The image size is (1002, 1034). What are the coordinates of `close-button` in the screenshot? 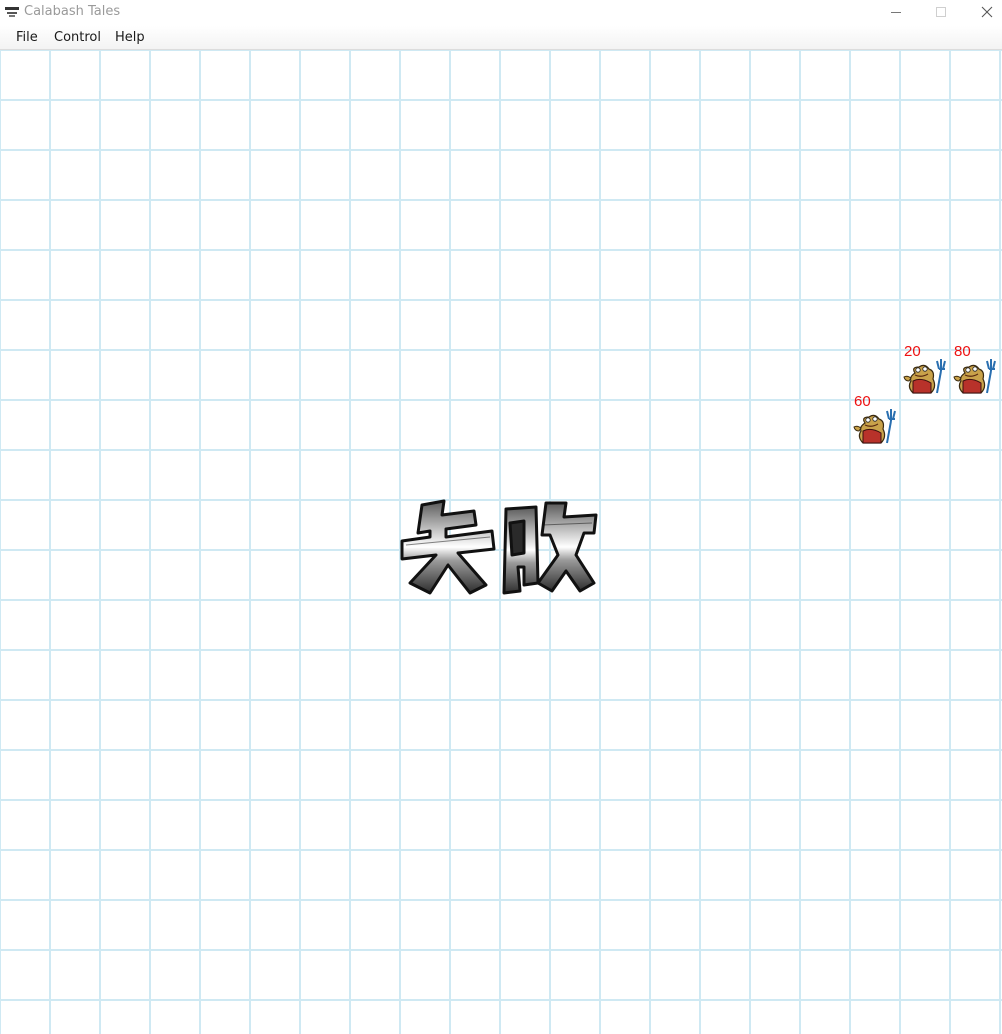 It's located at (983, 13).